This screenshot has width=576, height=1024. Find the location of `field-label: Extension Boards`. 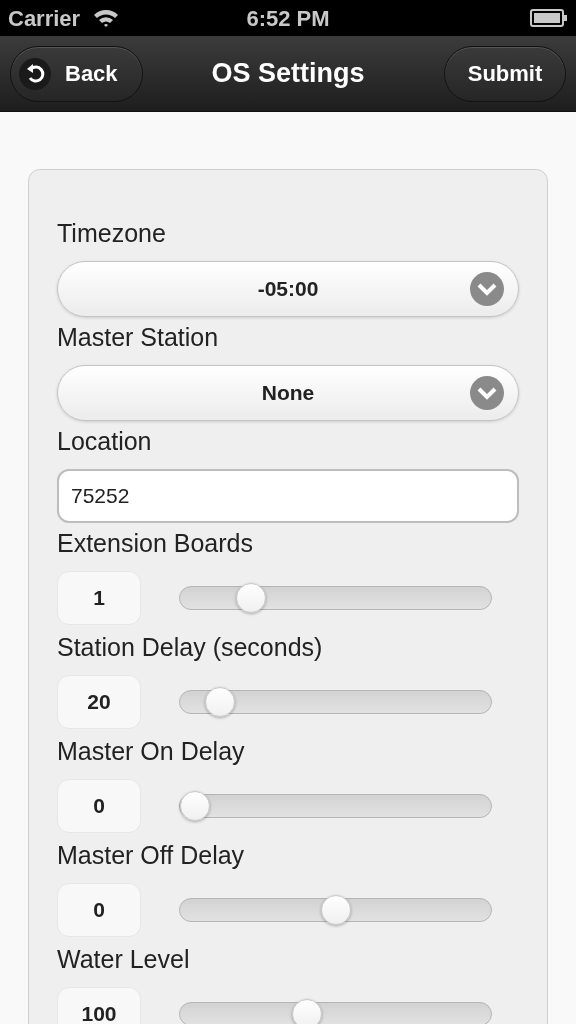

field-label: Extension Boards is located at coordinates (155, 543).